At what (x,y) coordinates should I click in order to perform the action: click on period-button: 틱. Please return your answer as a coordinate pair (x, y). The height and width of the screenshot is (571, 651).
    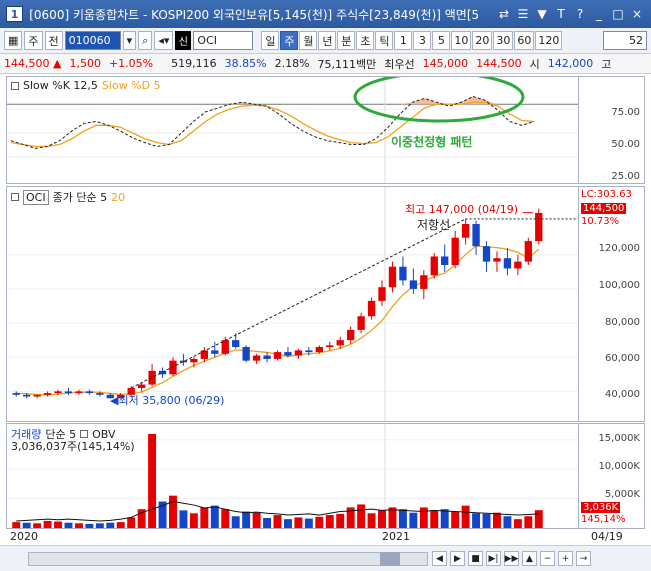
    Looking at the image, I should click on (384, 40).